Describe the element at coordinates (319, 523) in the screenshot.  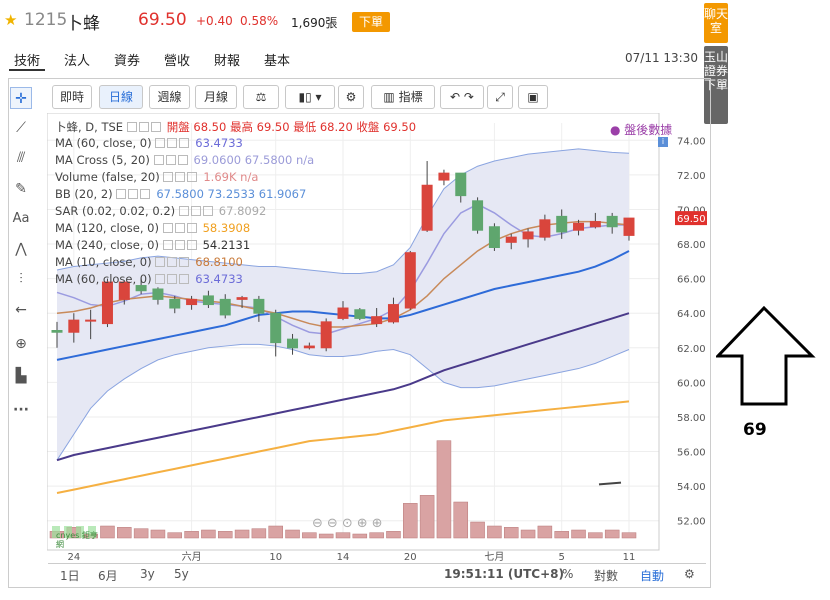
I see `zoom-out-icon: ⊖` at that location.